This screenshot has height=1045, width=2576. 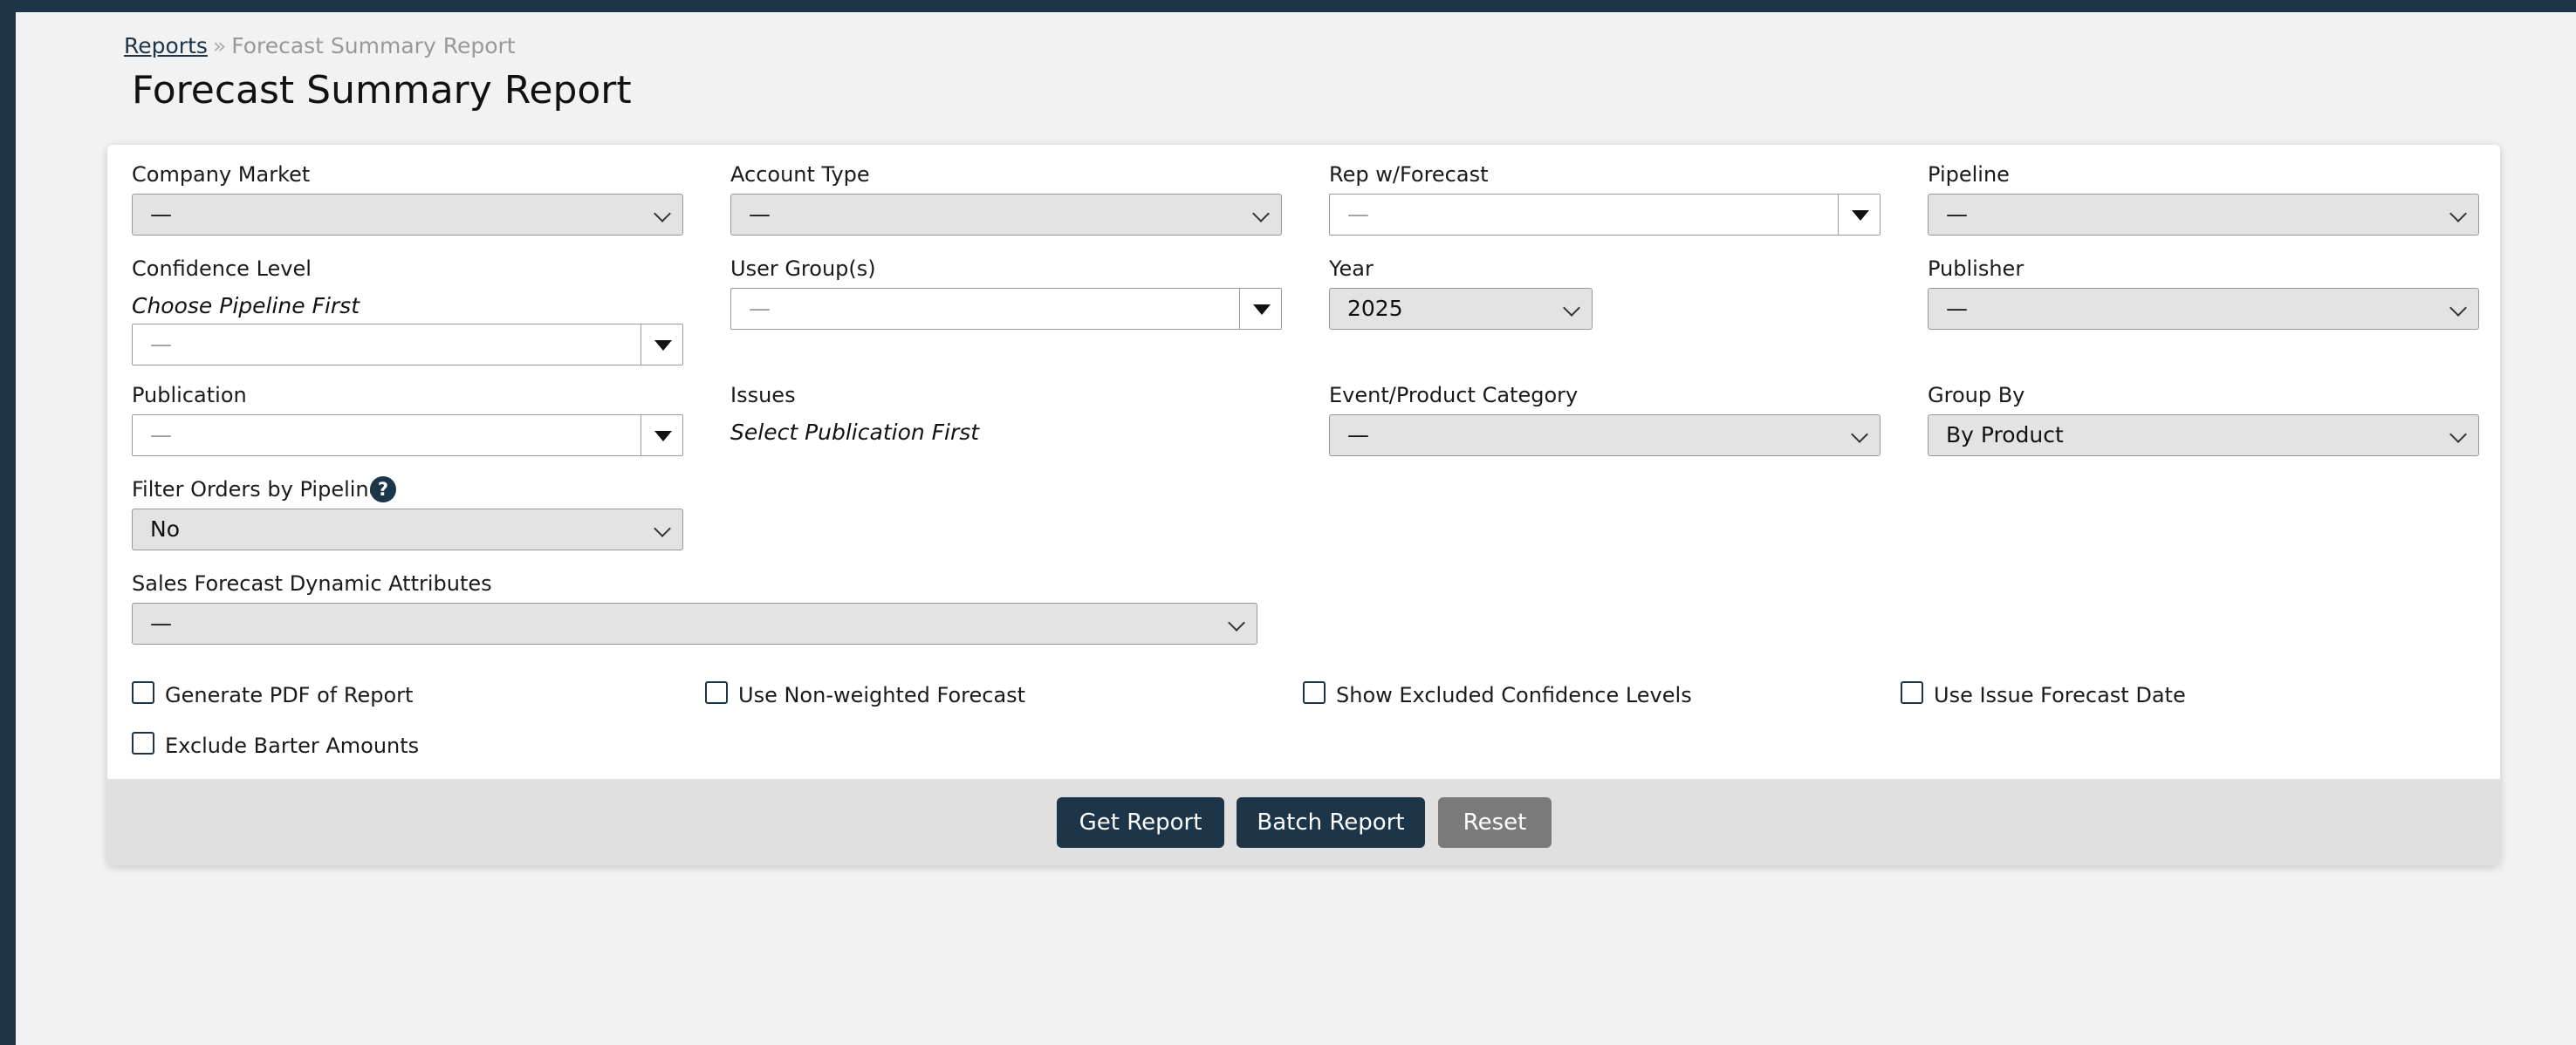 I want to click on year-select: 2025, so click(x=1461, y=309).